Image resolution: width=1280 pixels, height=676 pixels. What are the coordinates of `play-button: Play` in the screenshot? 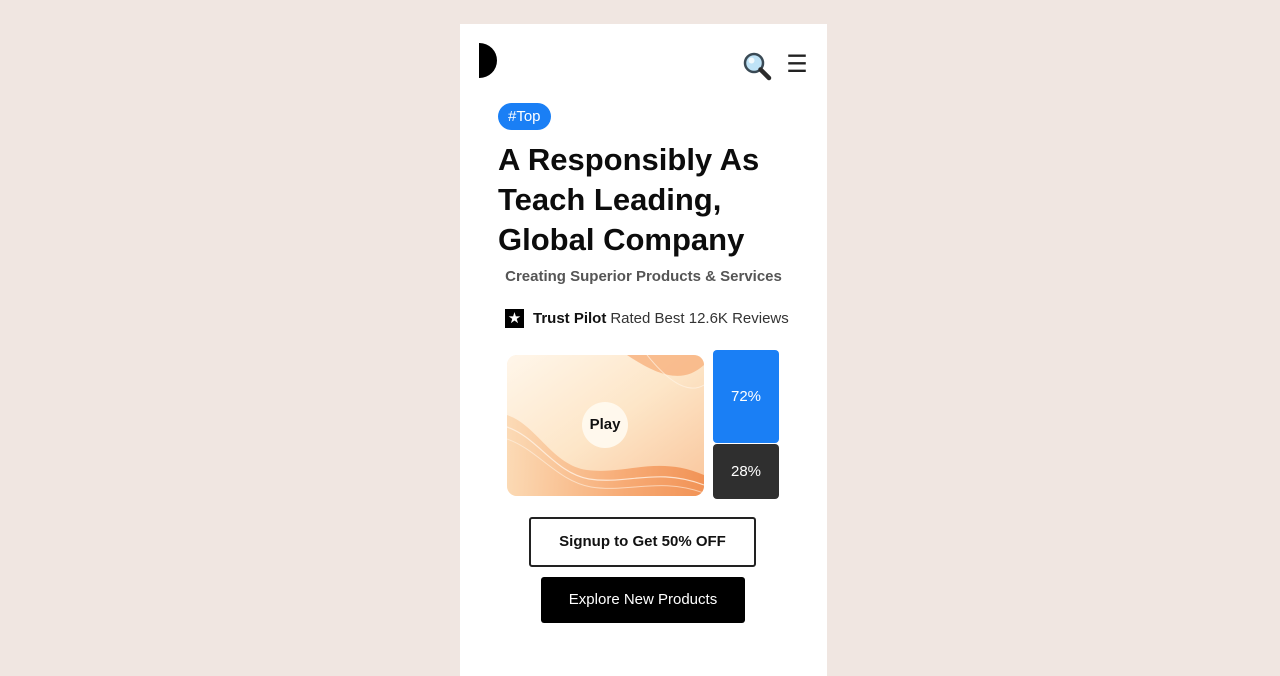 It's located at (605, 425).